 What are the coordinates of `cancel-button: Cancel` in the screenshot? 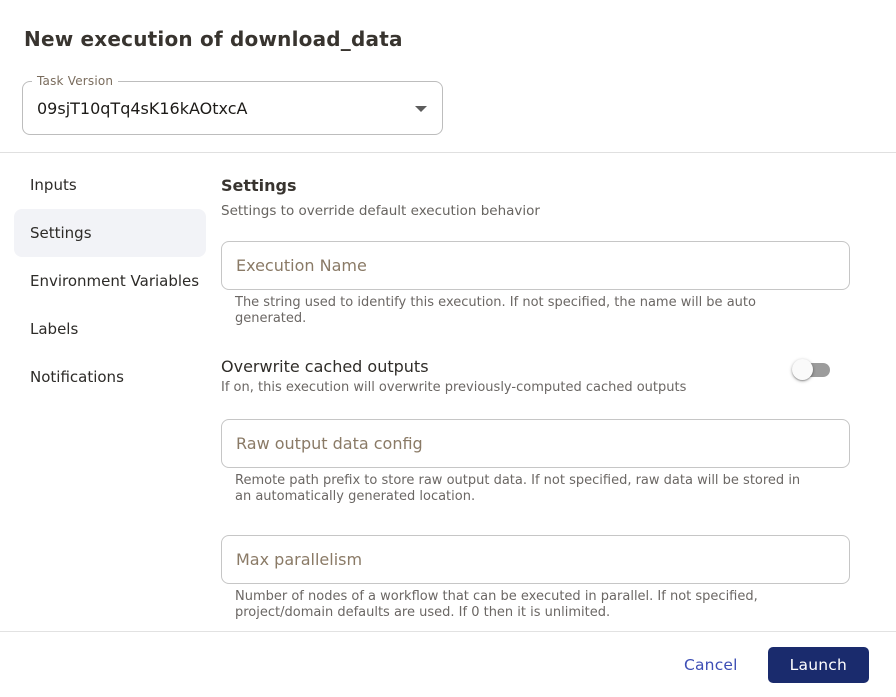 It's located at (711, 665).